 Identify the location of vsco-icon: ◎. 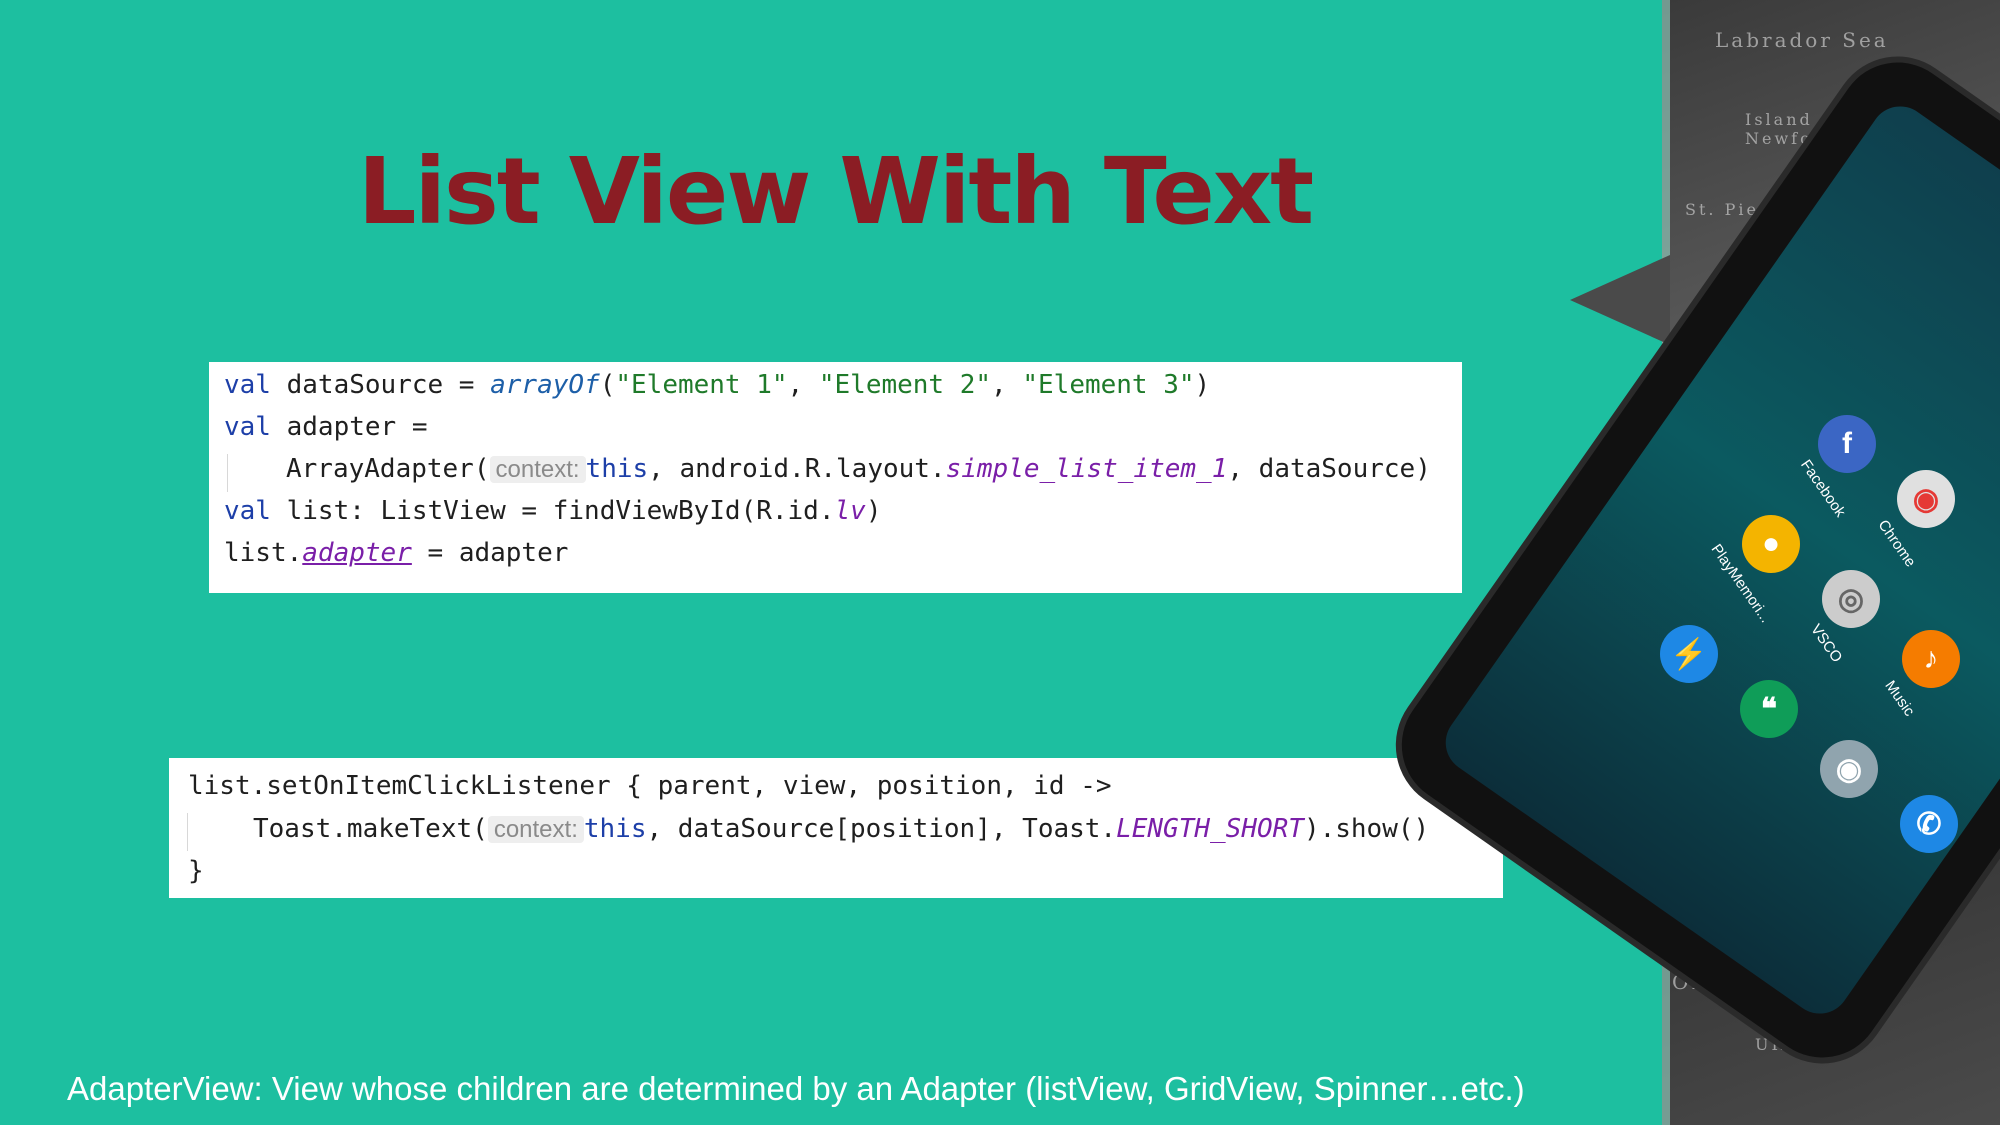
(1851, 599).